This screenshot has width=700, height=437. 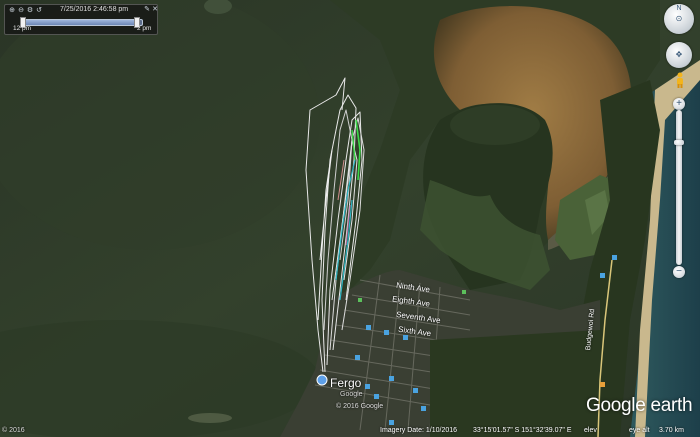 What do you see at coordinates (155, 10) in the screenshot?
I see `close-icon: ✕` at bounding box center [155, 10].